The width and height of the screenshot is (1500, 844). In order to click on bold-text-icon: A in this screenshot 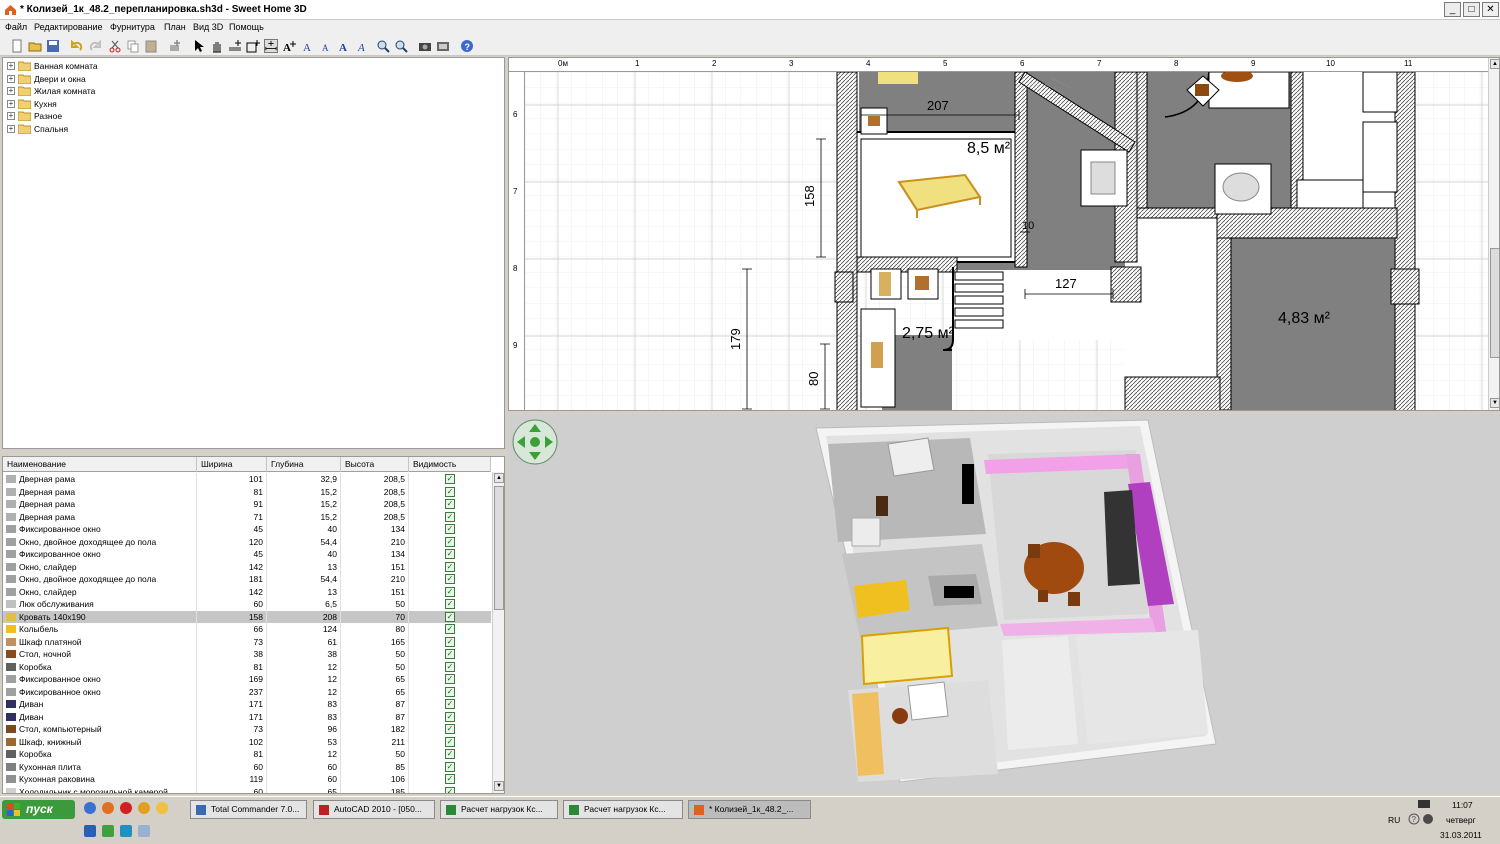, I will do `click(345, 46)`.